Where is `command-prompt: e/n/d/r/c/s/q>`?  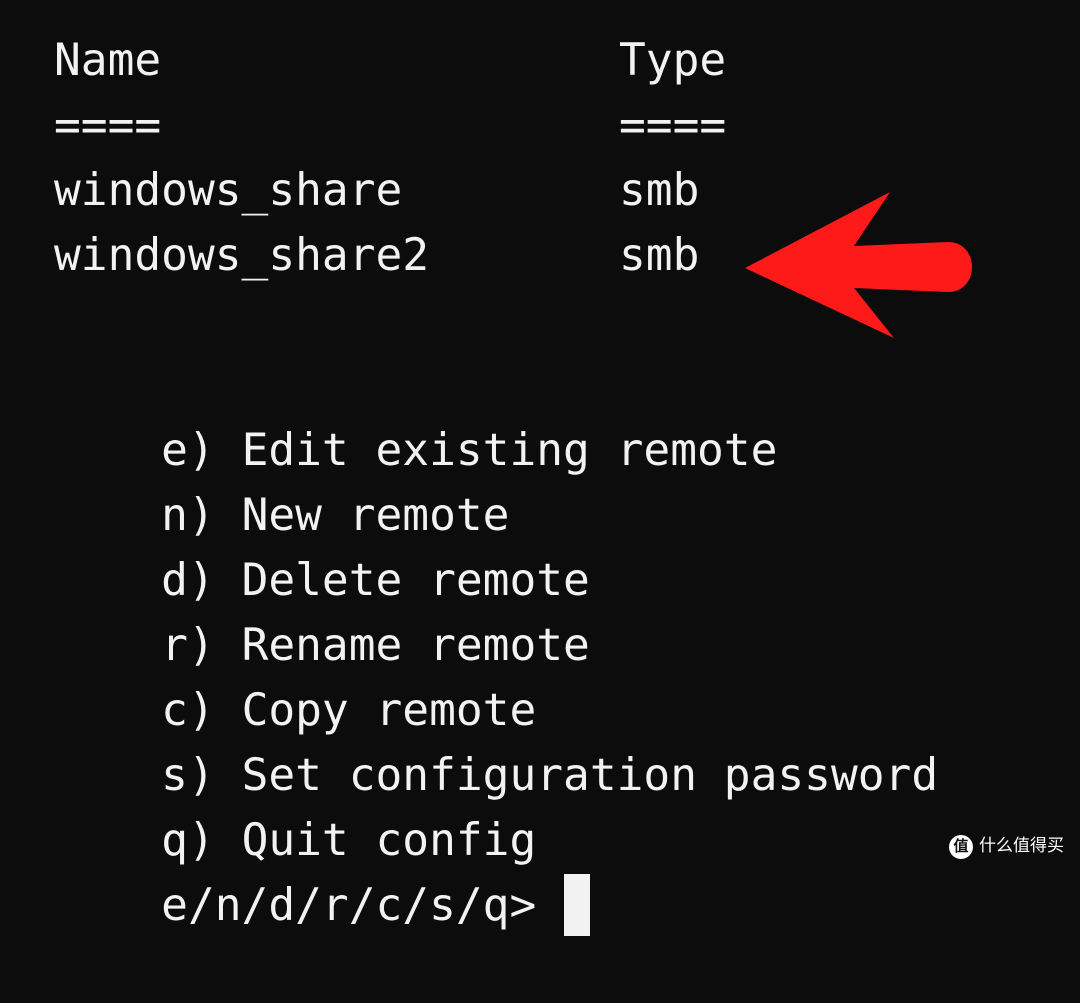 command-prompt: e/n/d/r/c/s/q> is located at coordinates (322, 872).